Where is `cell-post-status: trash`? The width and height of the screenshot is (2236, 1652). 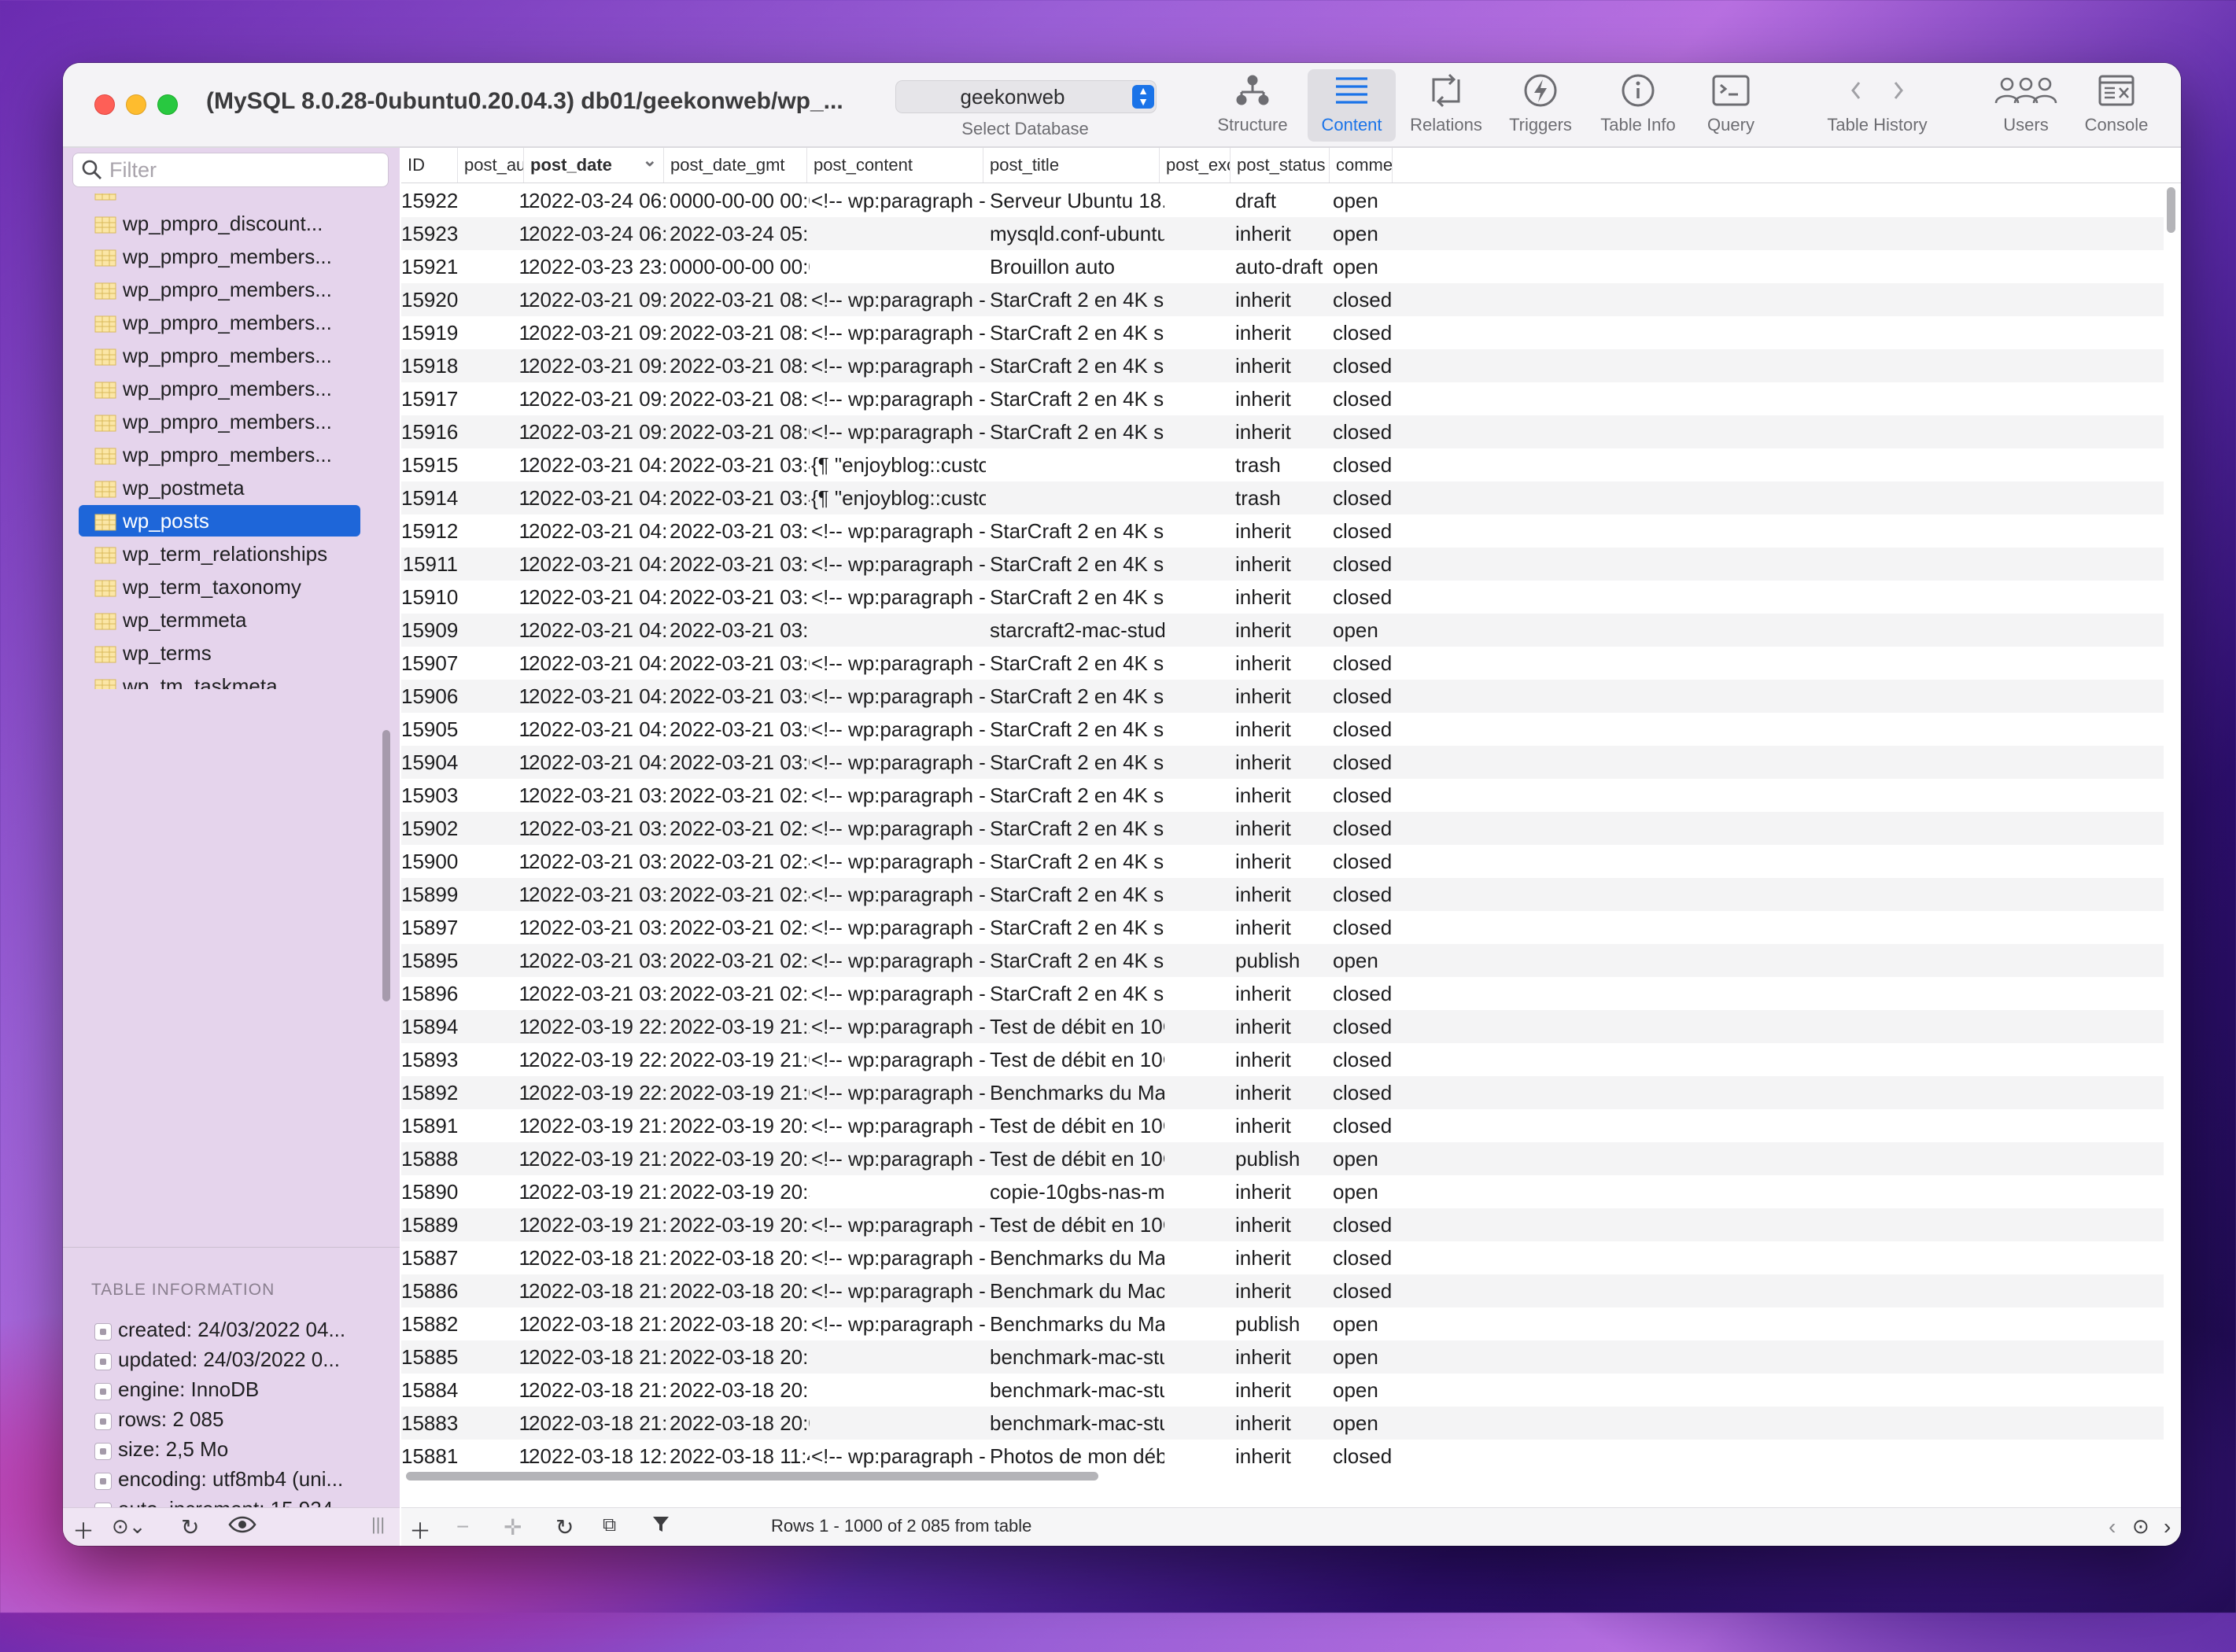 cell-post-status: trash is located at coordinates (1282, 464).